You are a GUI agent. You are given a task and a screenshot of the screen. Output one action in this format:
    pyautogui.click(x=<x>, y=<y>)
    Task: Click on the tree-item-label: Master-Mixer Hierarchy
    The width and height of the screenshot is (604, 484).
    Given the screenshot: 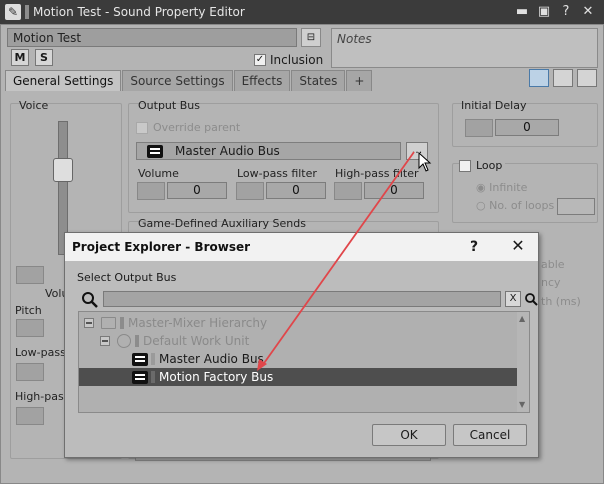 What is the action you would take?
    pyautogui.click(x=198, y=323)
    